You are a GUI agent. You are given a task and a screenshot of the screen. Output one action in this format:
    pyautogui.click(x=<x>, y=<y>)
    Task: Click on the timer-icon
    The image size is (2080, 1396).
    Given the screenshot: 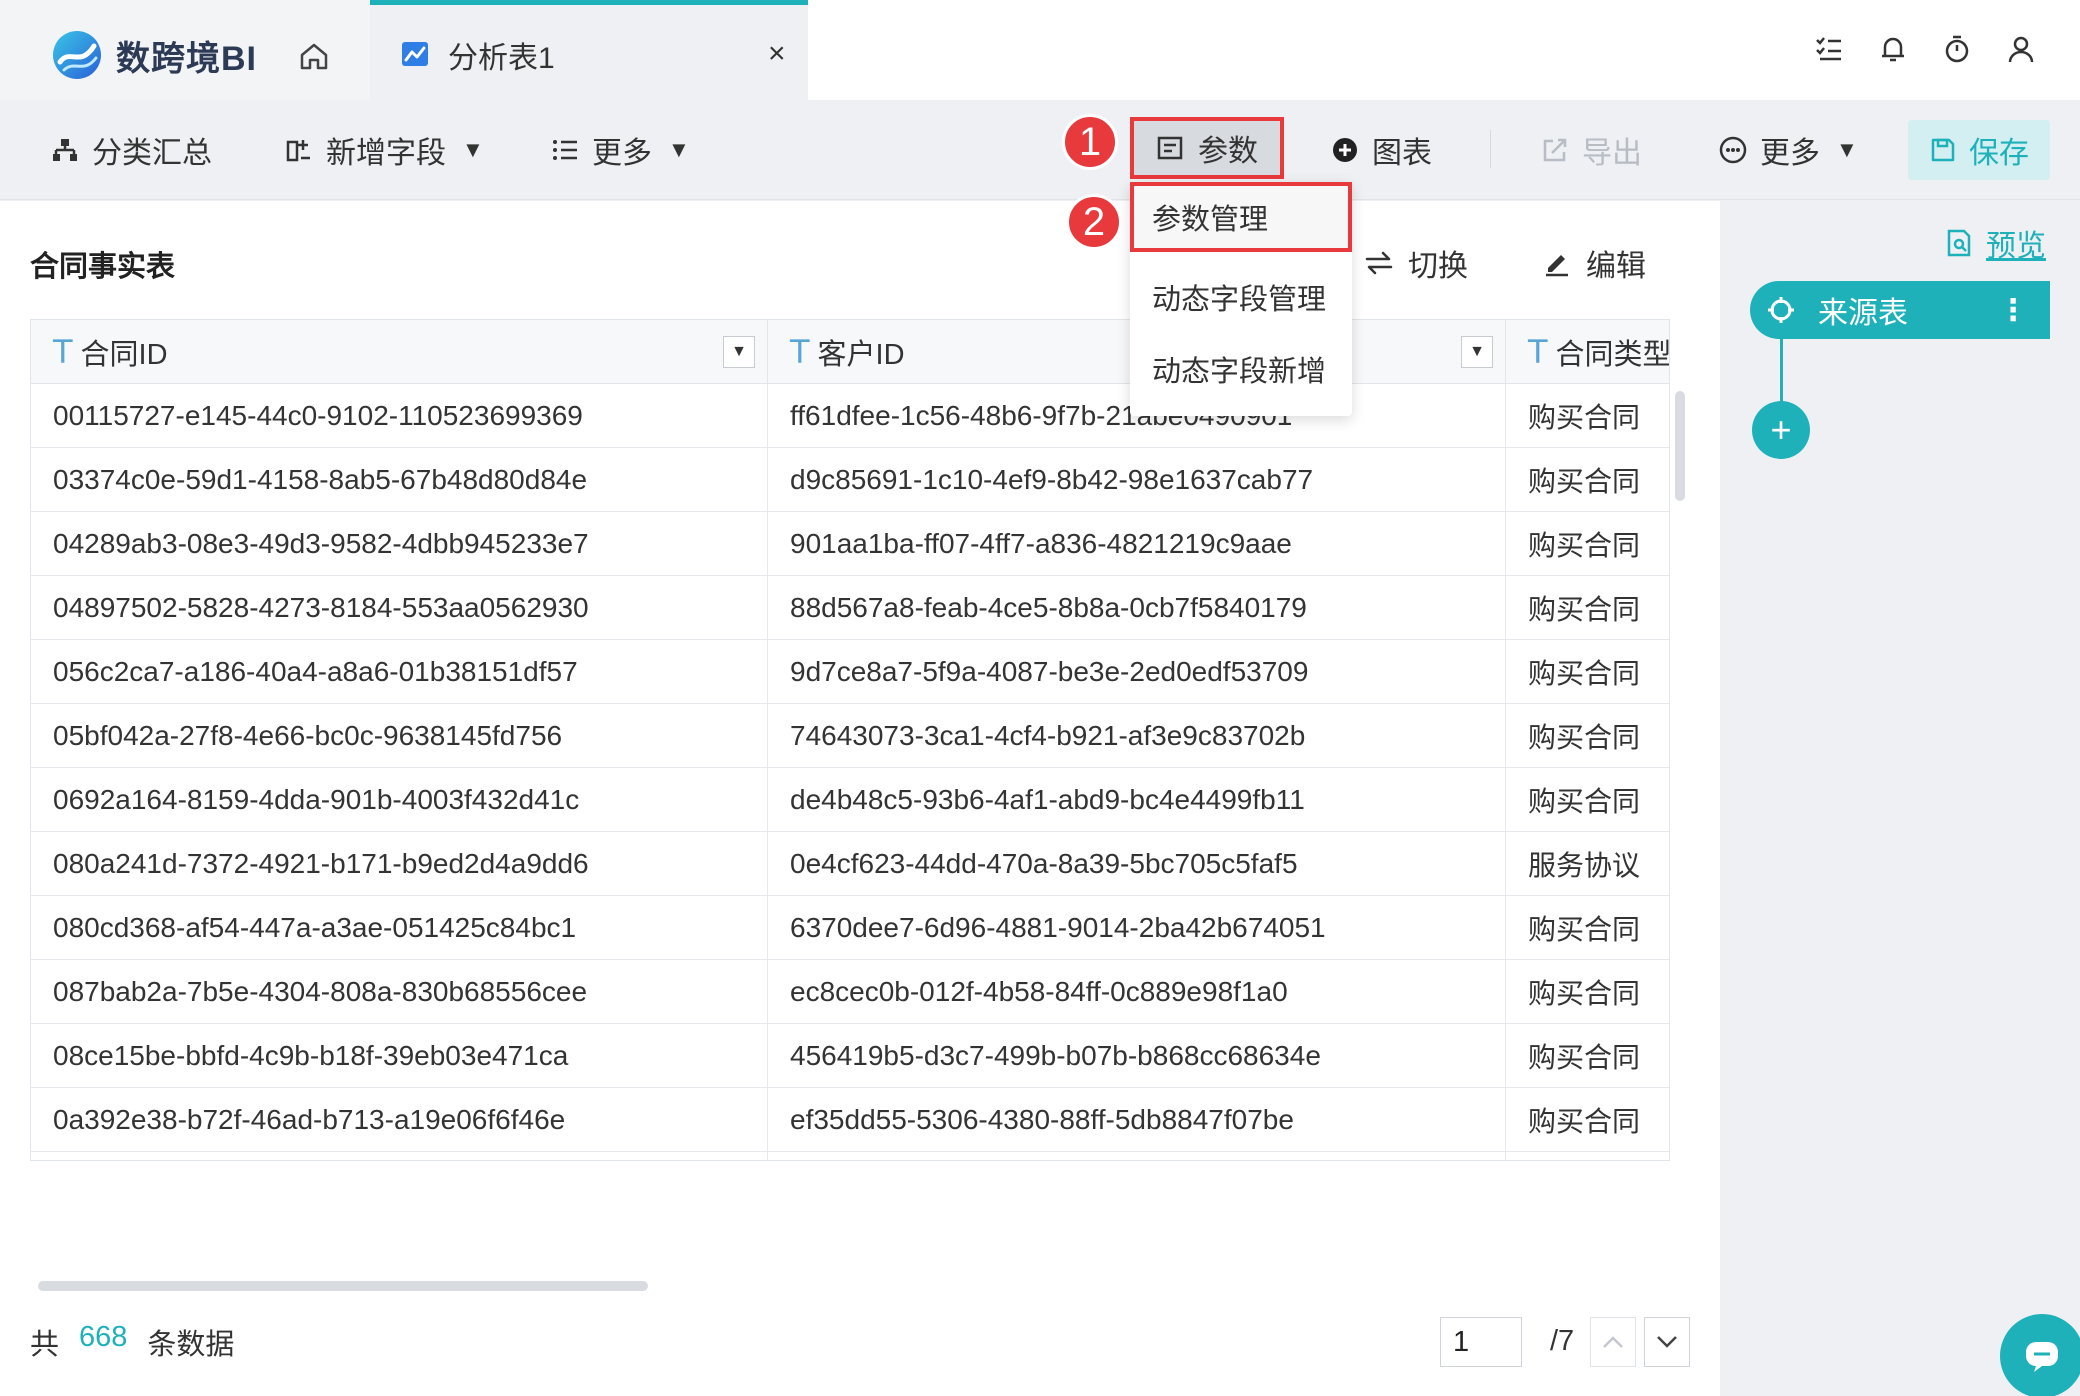 What is the action you would take?
    pyautogui.click(x=1957, y=49)
    